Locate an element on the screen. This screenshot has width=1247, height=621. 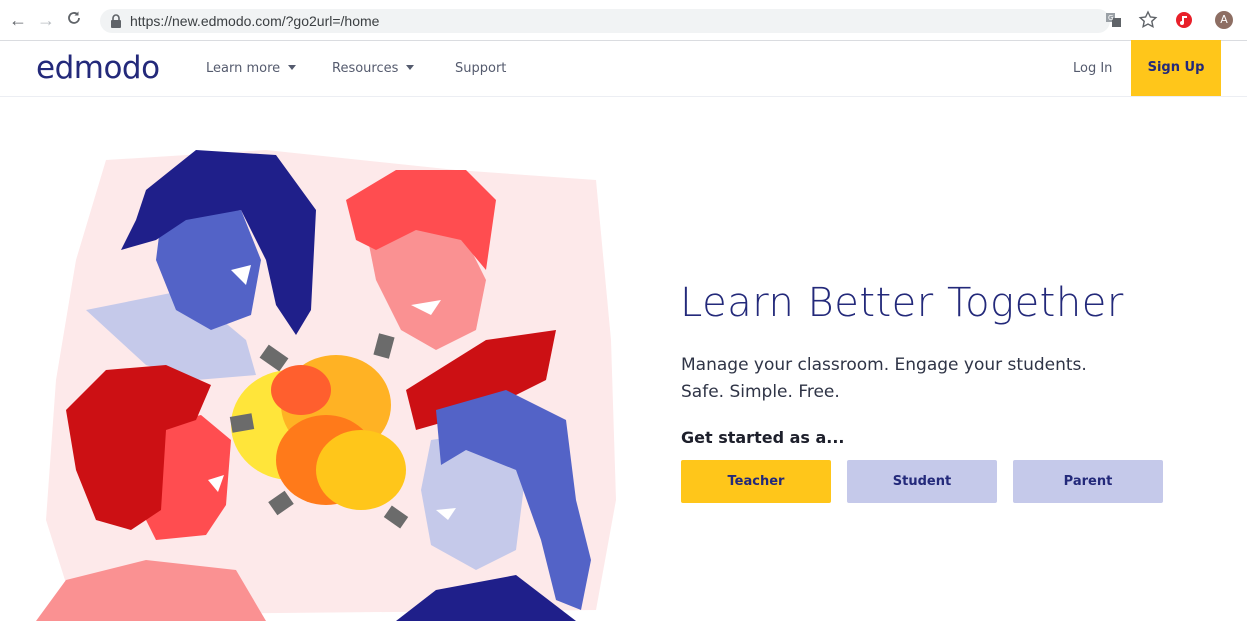
back-arrow-icon: ← is located at coordinates (18, 20).